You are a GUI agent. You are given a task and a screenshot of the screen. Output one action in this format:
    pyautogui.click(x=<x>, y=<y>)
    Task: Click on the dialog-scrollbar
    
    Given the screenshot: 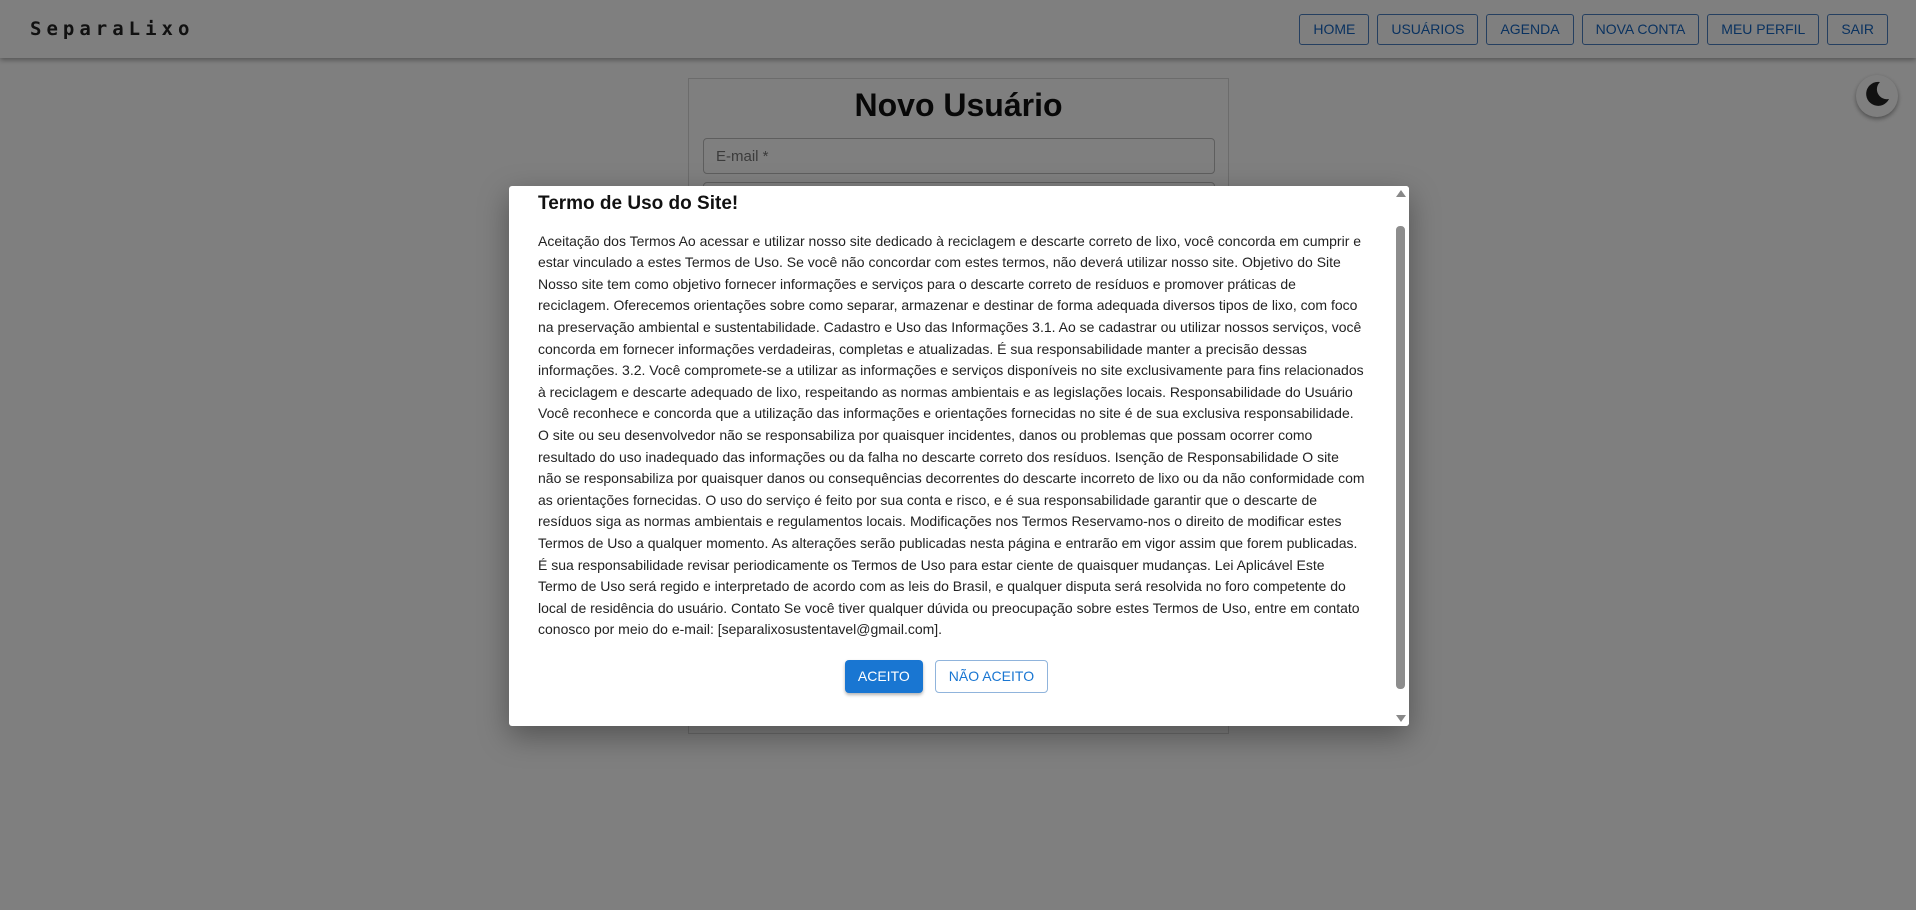 What is the action you would take?
    pyautogui.click(x=1400, y=456)
    